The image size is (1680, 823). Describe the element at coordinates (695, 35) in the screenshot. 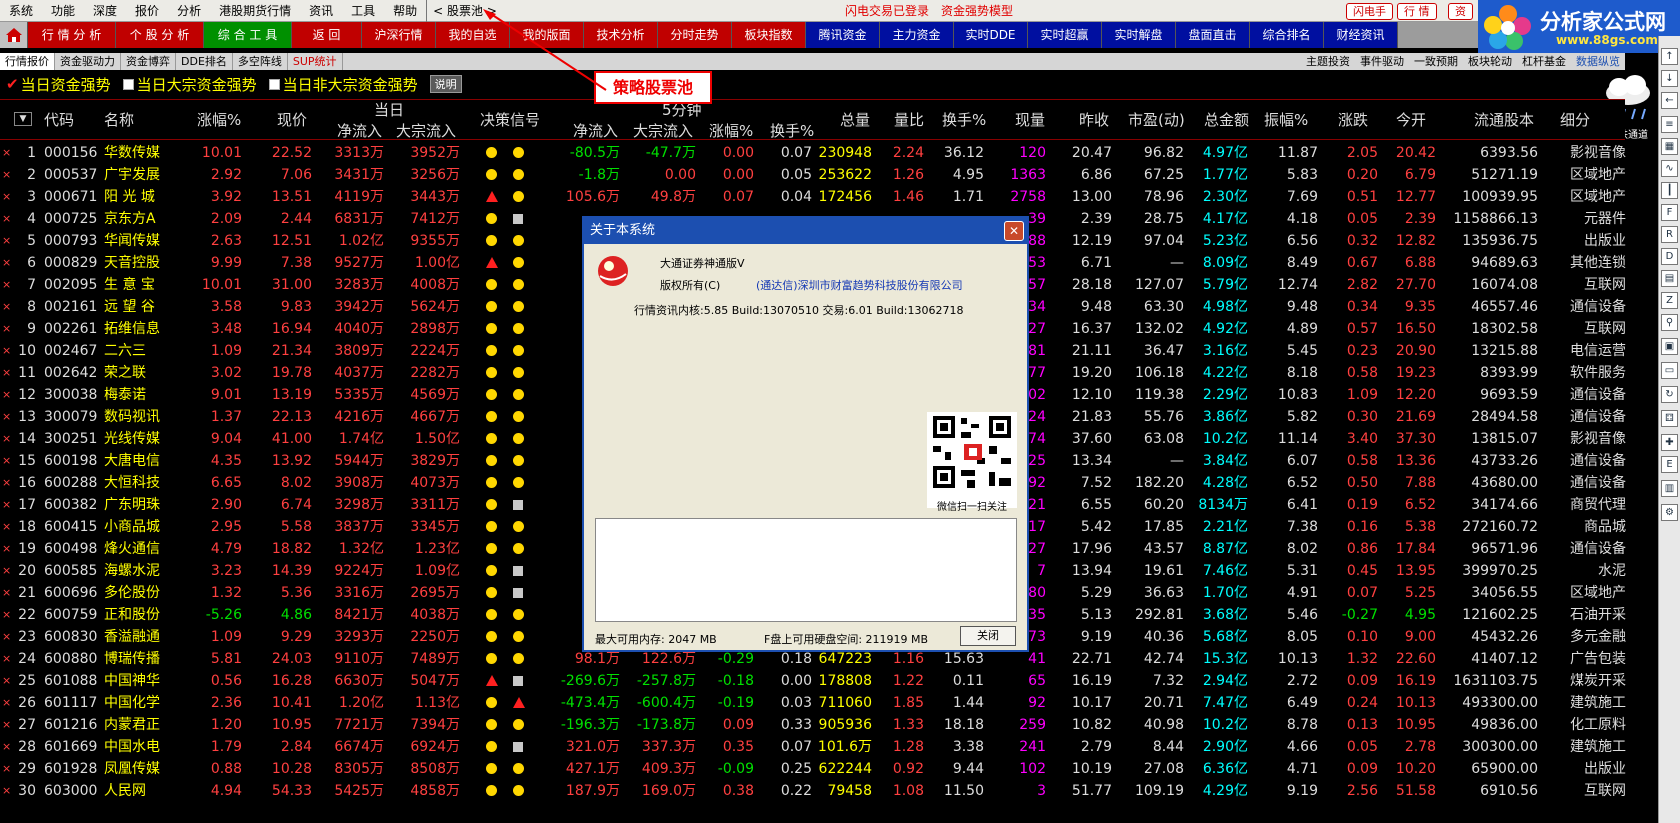

I see `tb-button: 分时走势` at that location.